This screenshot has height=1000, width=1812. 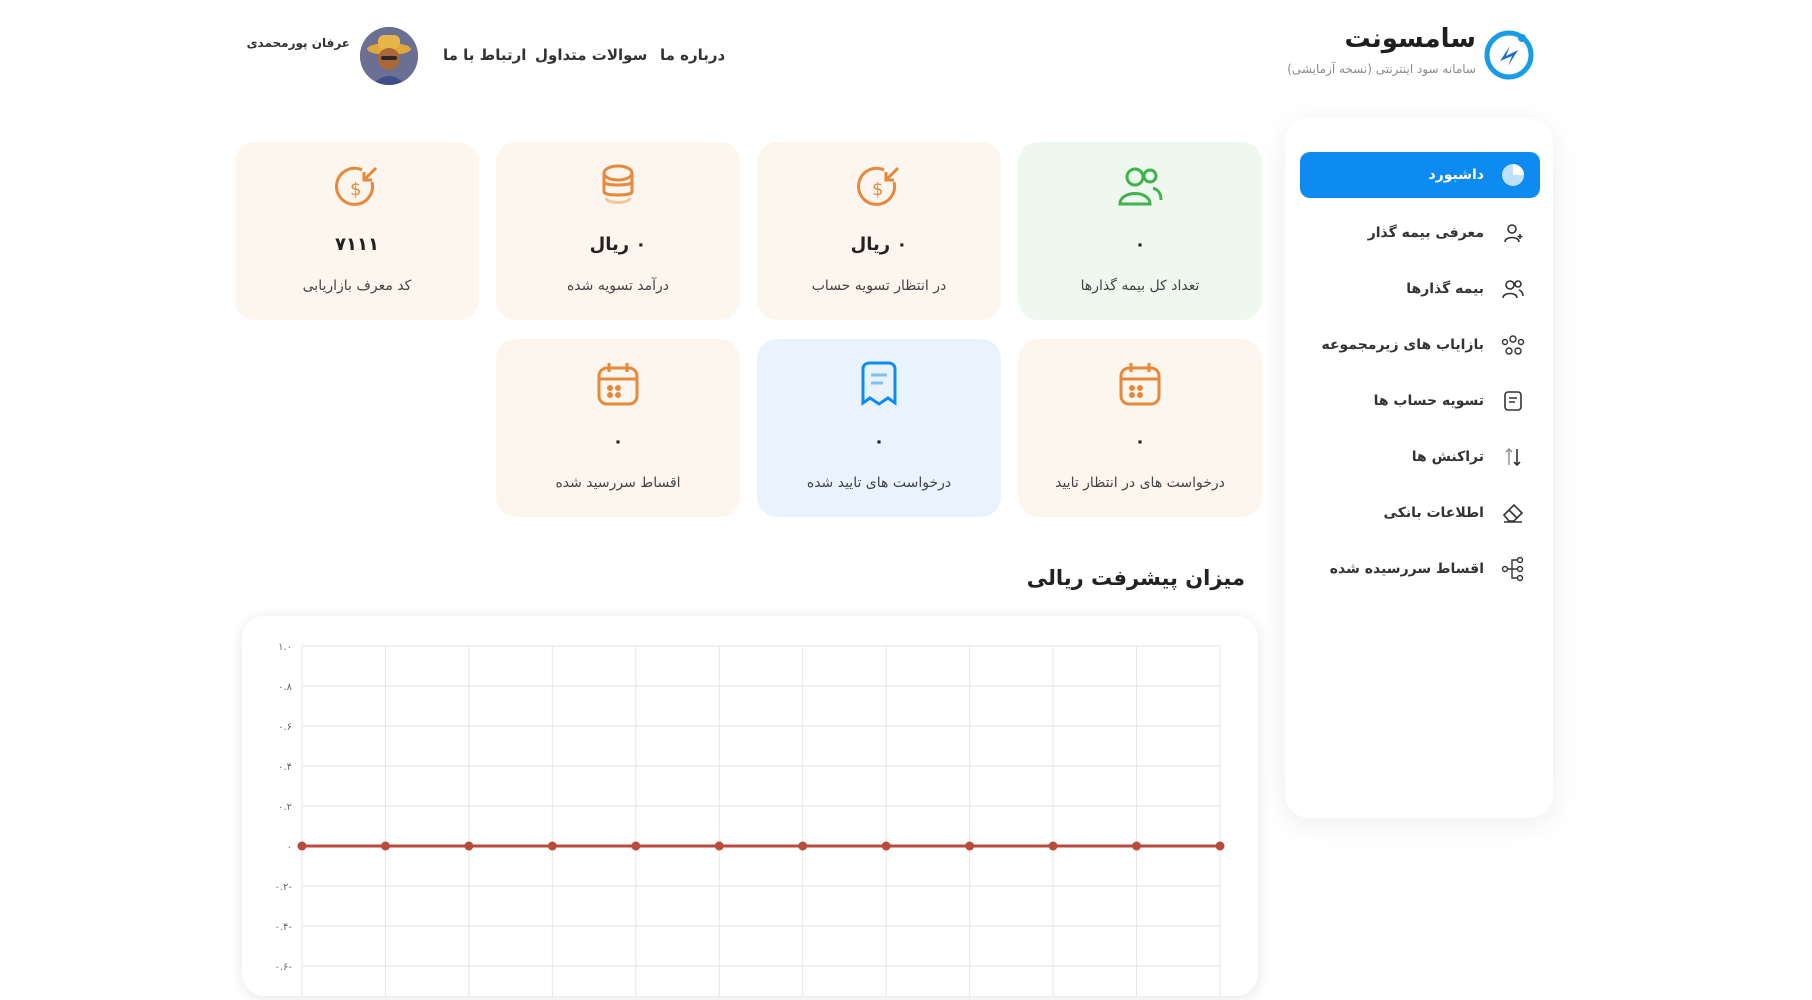 What do you see at coordinates (1447, 457) in the screenshot?
I see `sidebar-item-label: تراکنش ها` at bounding box center [1447, 457].